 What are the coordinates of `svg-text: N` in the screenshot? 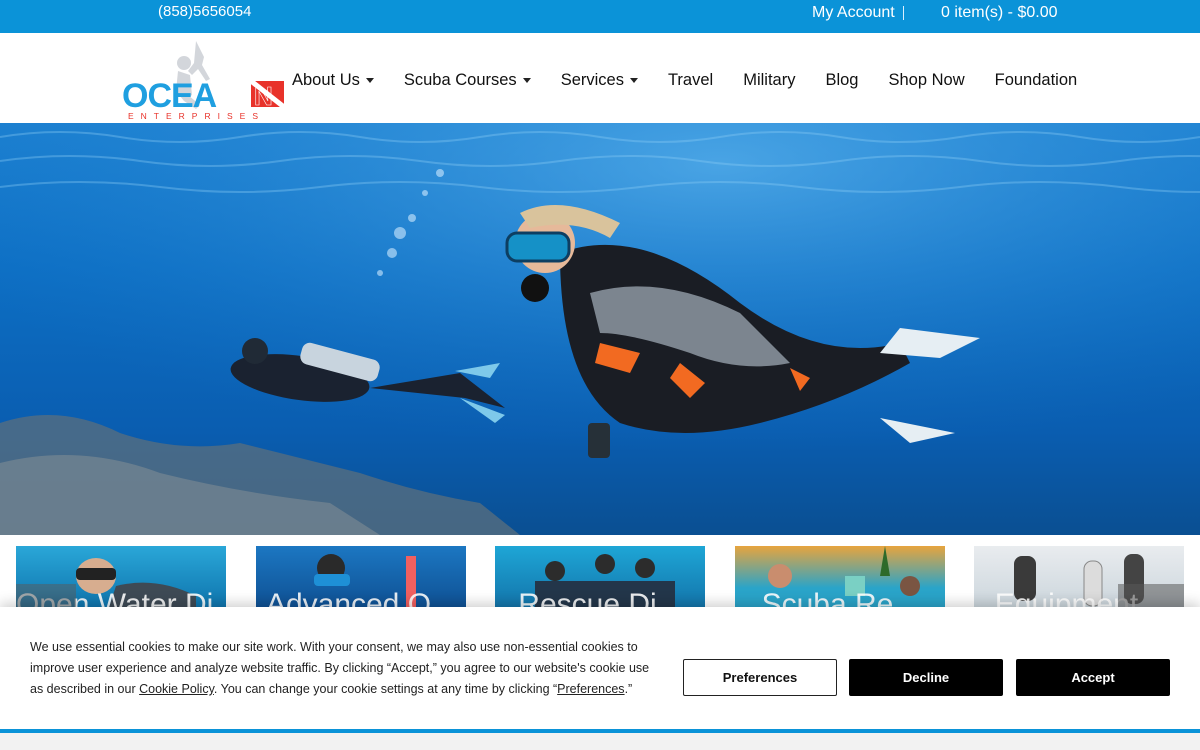 It's located at (263, 96).